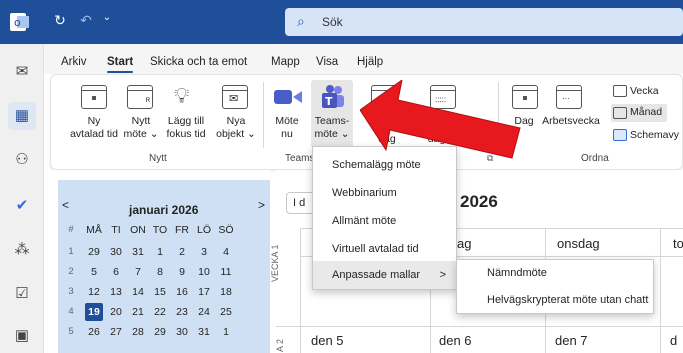  Describe the element at coordinates (226, 252) in the screenshot. I see `mini-cal-day: 4` at that location.